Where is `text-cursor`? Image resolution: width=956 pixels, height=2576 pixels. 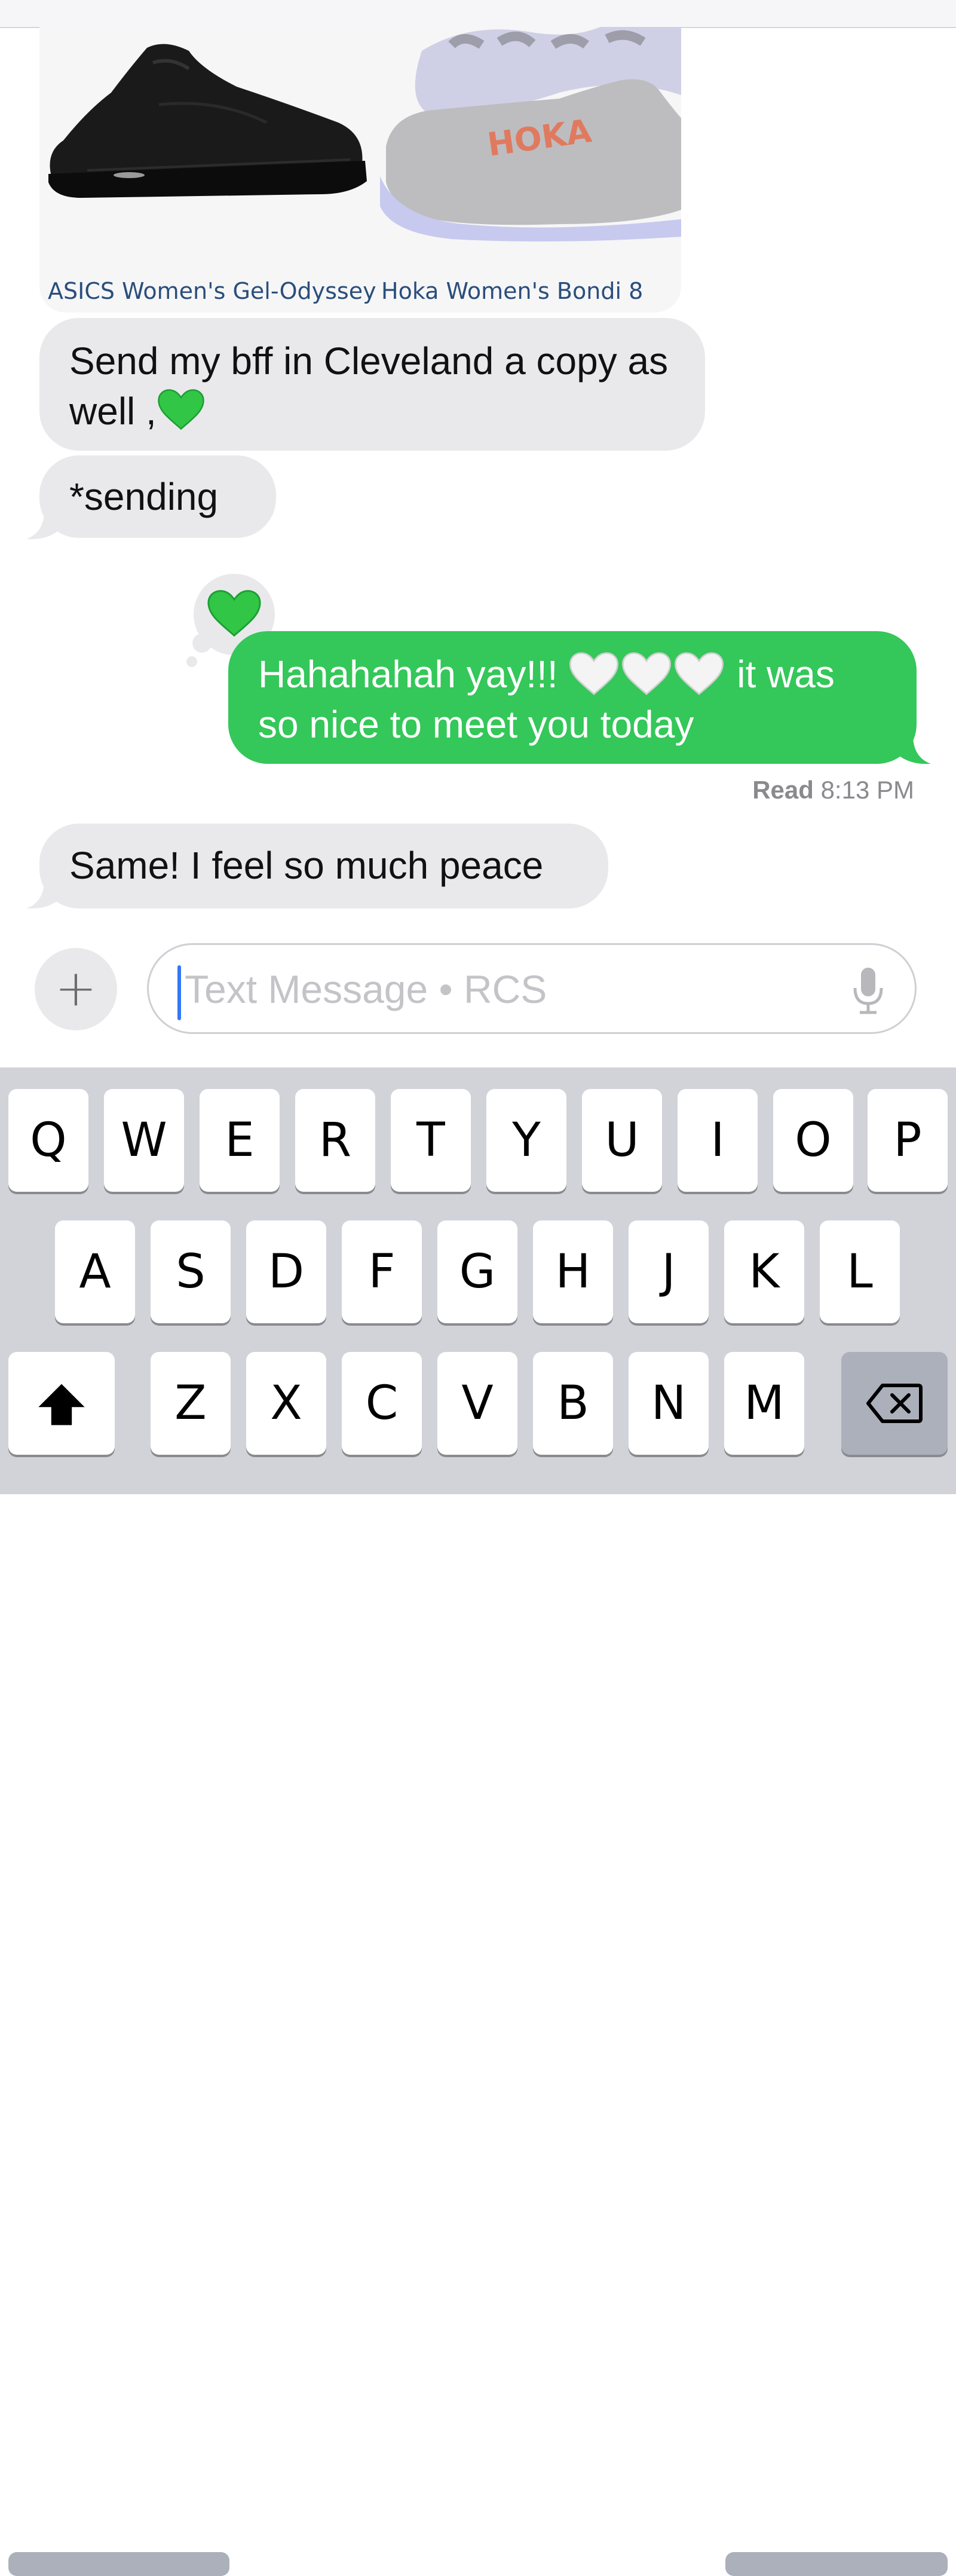
text-cursor is located at coordinates (179, 992).